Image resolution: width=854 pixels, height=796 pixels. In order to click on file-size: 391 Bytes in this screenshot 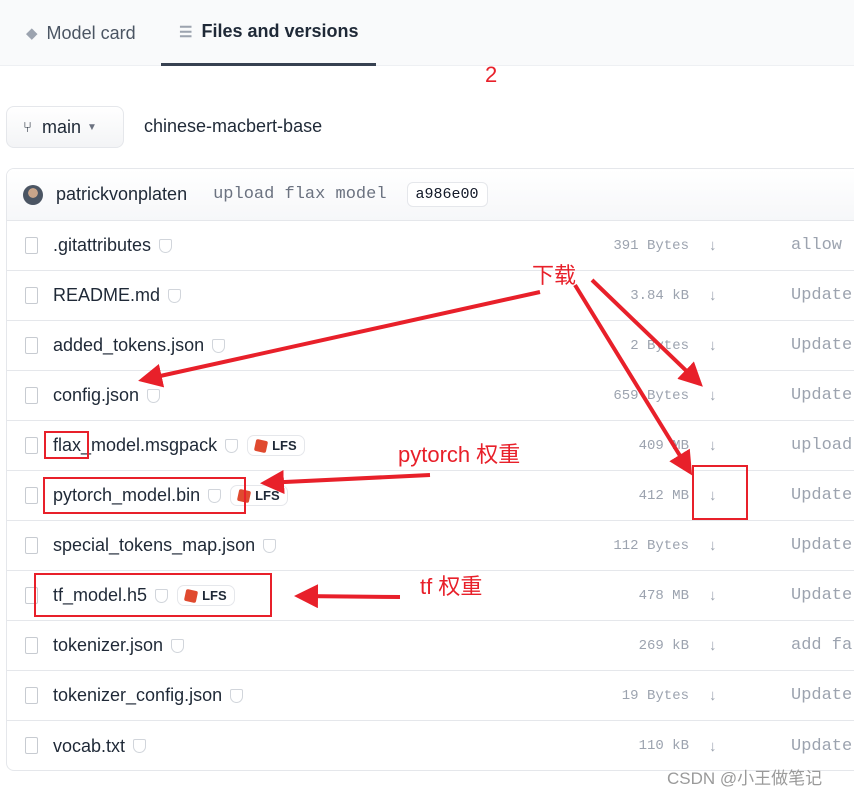, I will do `click(651, 245)`.